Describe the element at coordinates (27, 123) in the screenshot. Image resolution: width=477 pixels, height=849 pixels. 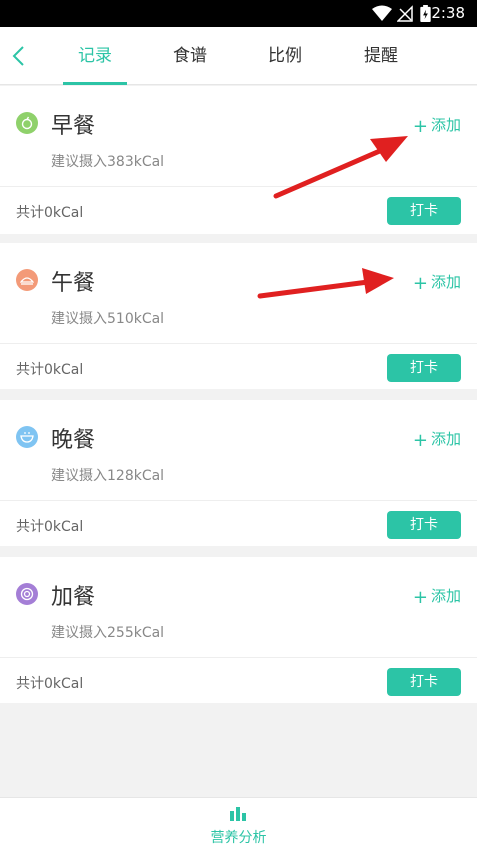
I see `apple-icon` at that location.